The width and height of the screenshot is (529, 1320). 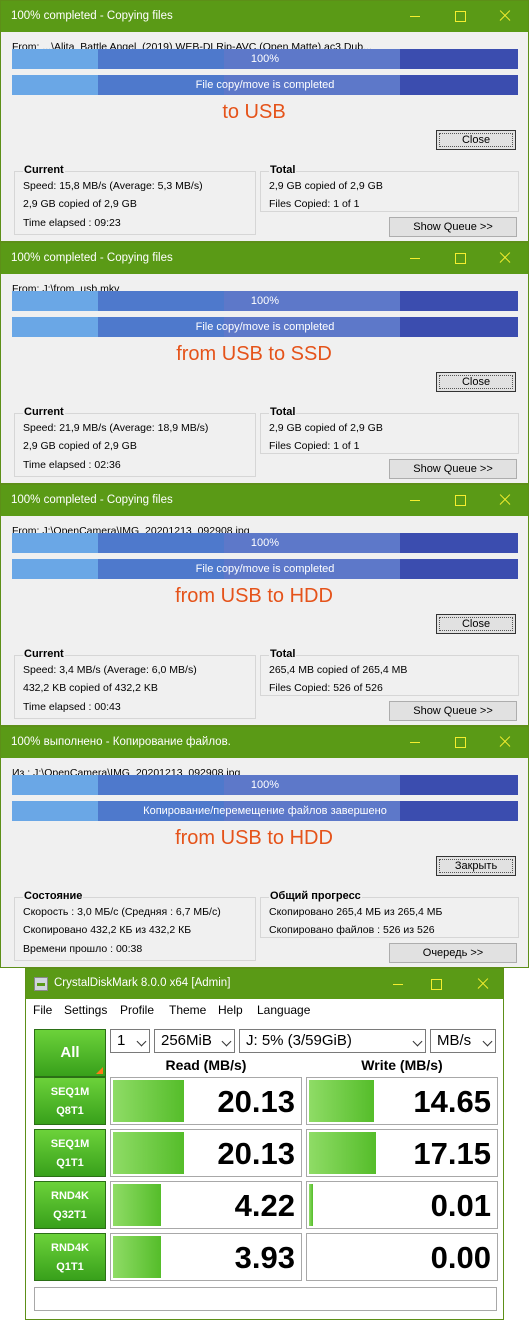 I want to click on drive-value: J: 5% (3/59GiB), so click(x=299, y=1040).